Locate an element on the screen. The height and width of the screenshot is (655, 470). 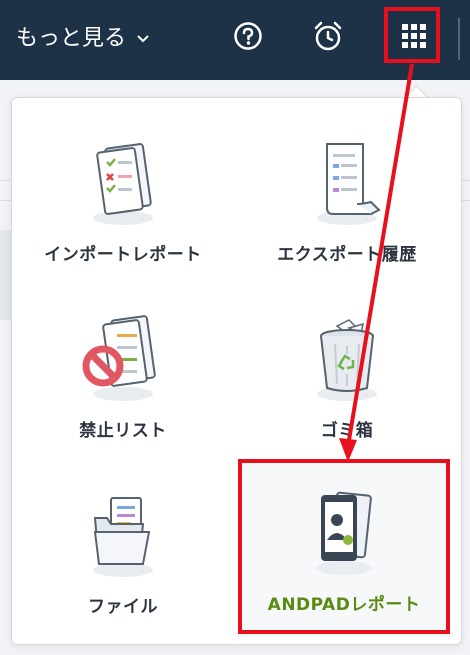
highlight-box-andpad-report is located at coordinates (344, 546).